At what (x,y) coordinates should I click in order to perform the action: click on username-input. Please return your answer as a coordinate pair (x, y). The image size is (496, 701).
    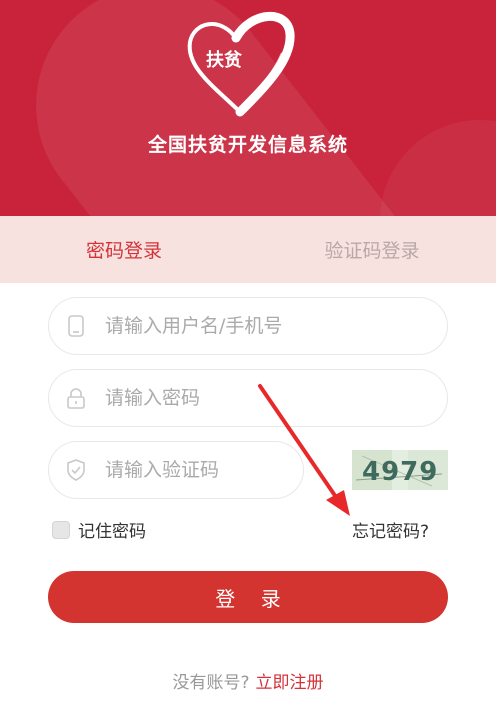
    Looking at the image, I should click on (255, 326).